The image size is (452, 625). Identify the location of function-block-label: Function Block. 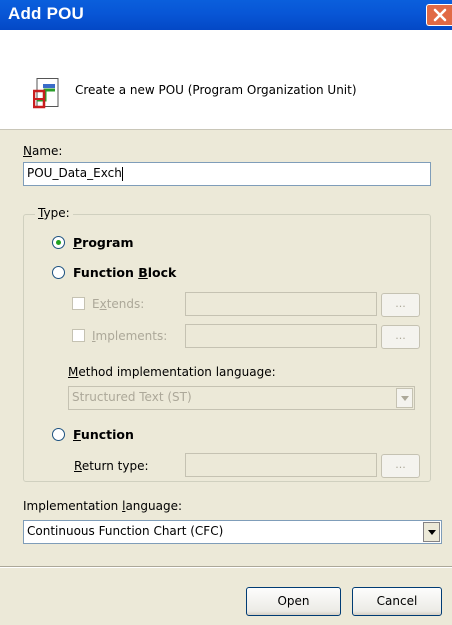
(124, 272).